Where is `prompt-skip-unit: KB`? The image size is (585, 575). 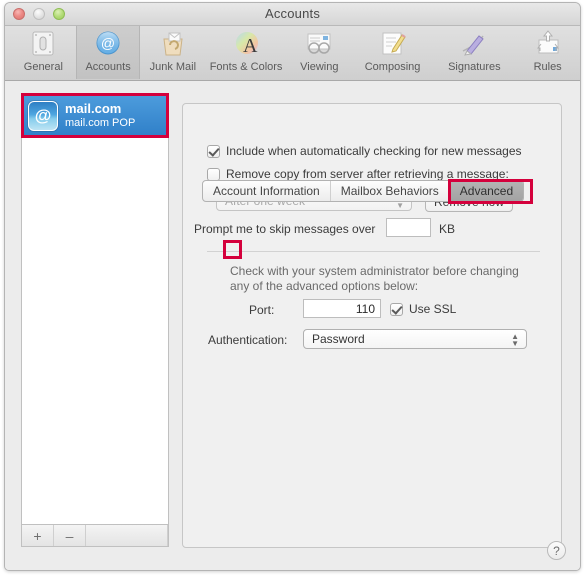
prompt-skip-unit: KB is located at coordinates (447, 229).